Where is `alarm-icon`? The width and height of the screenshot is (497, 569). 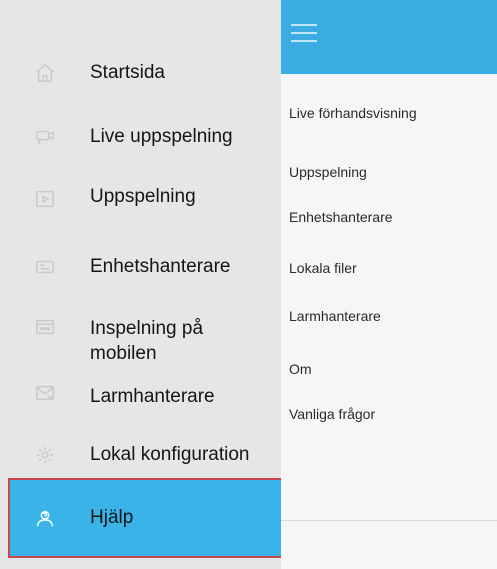
alarm-icon is located at coordinates (45, 393).